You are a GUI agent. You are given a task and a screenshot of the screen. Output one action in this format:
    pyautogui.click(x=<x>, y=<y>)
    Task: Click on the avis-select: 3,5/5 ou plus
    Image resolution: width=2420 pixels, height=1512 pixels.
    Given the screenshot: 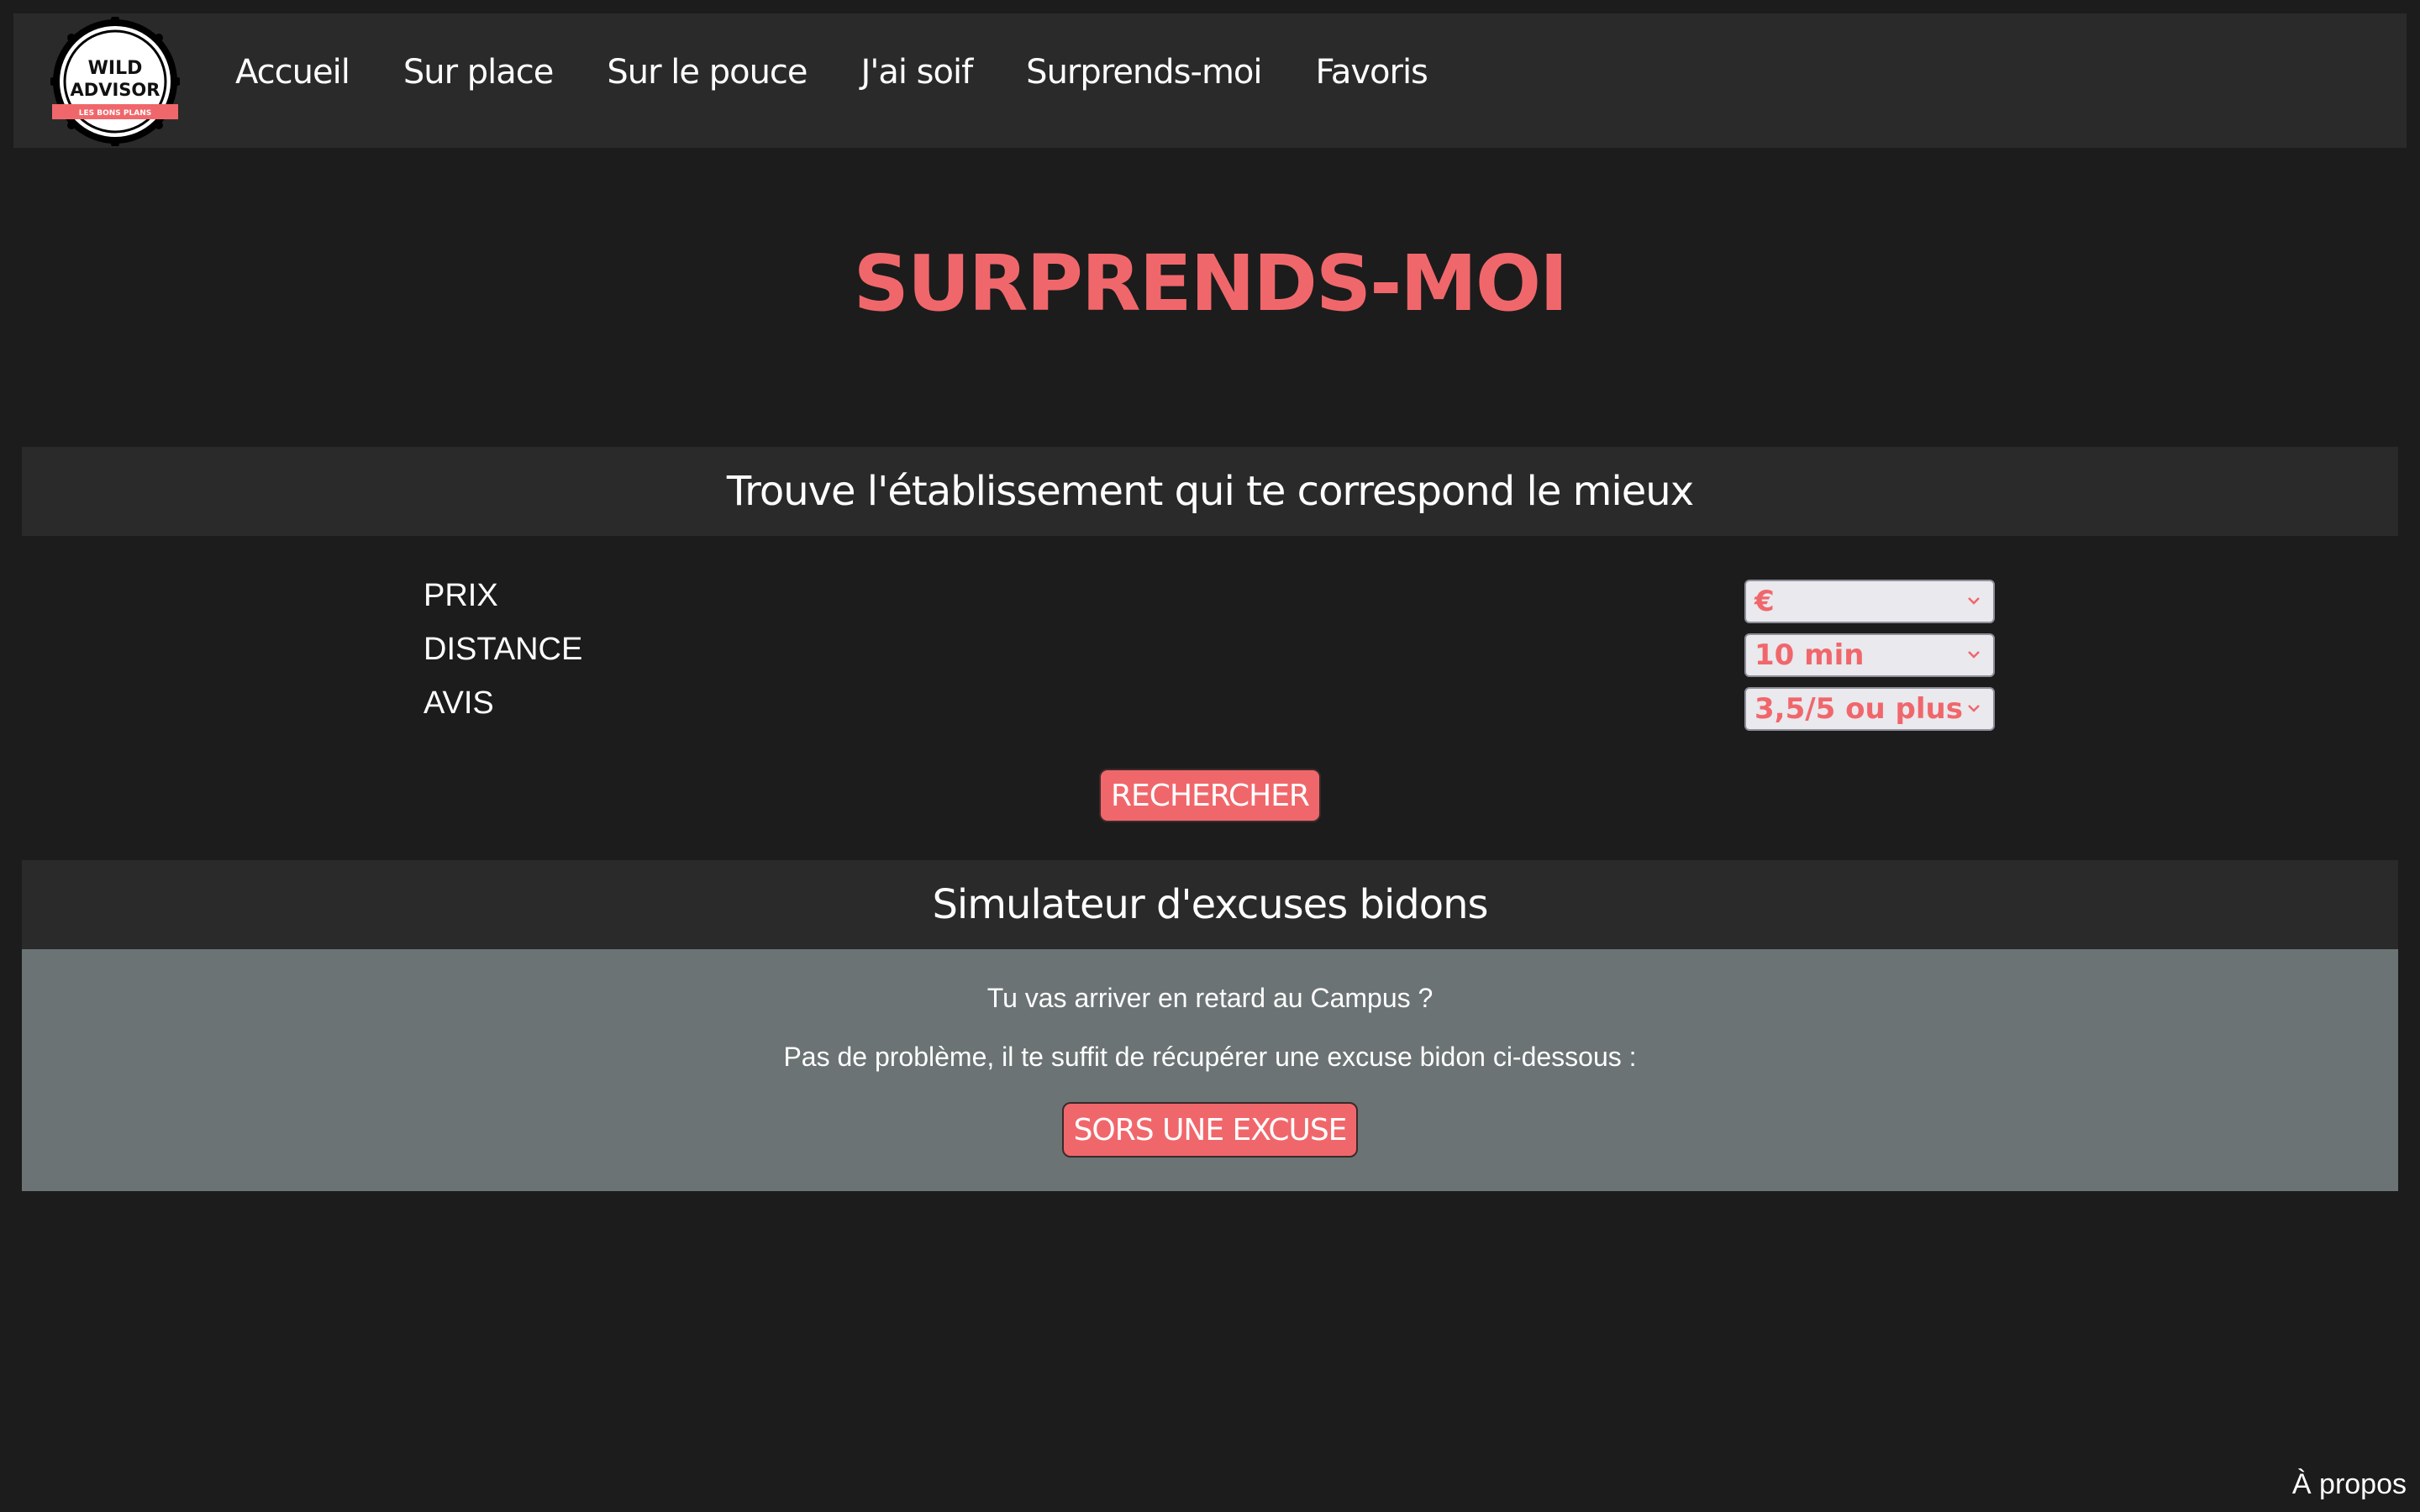 What is the action you would take?
    pyautogui.click(x=1869, y=709)
    